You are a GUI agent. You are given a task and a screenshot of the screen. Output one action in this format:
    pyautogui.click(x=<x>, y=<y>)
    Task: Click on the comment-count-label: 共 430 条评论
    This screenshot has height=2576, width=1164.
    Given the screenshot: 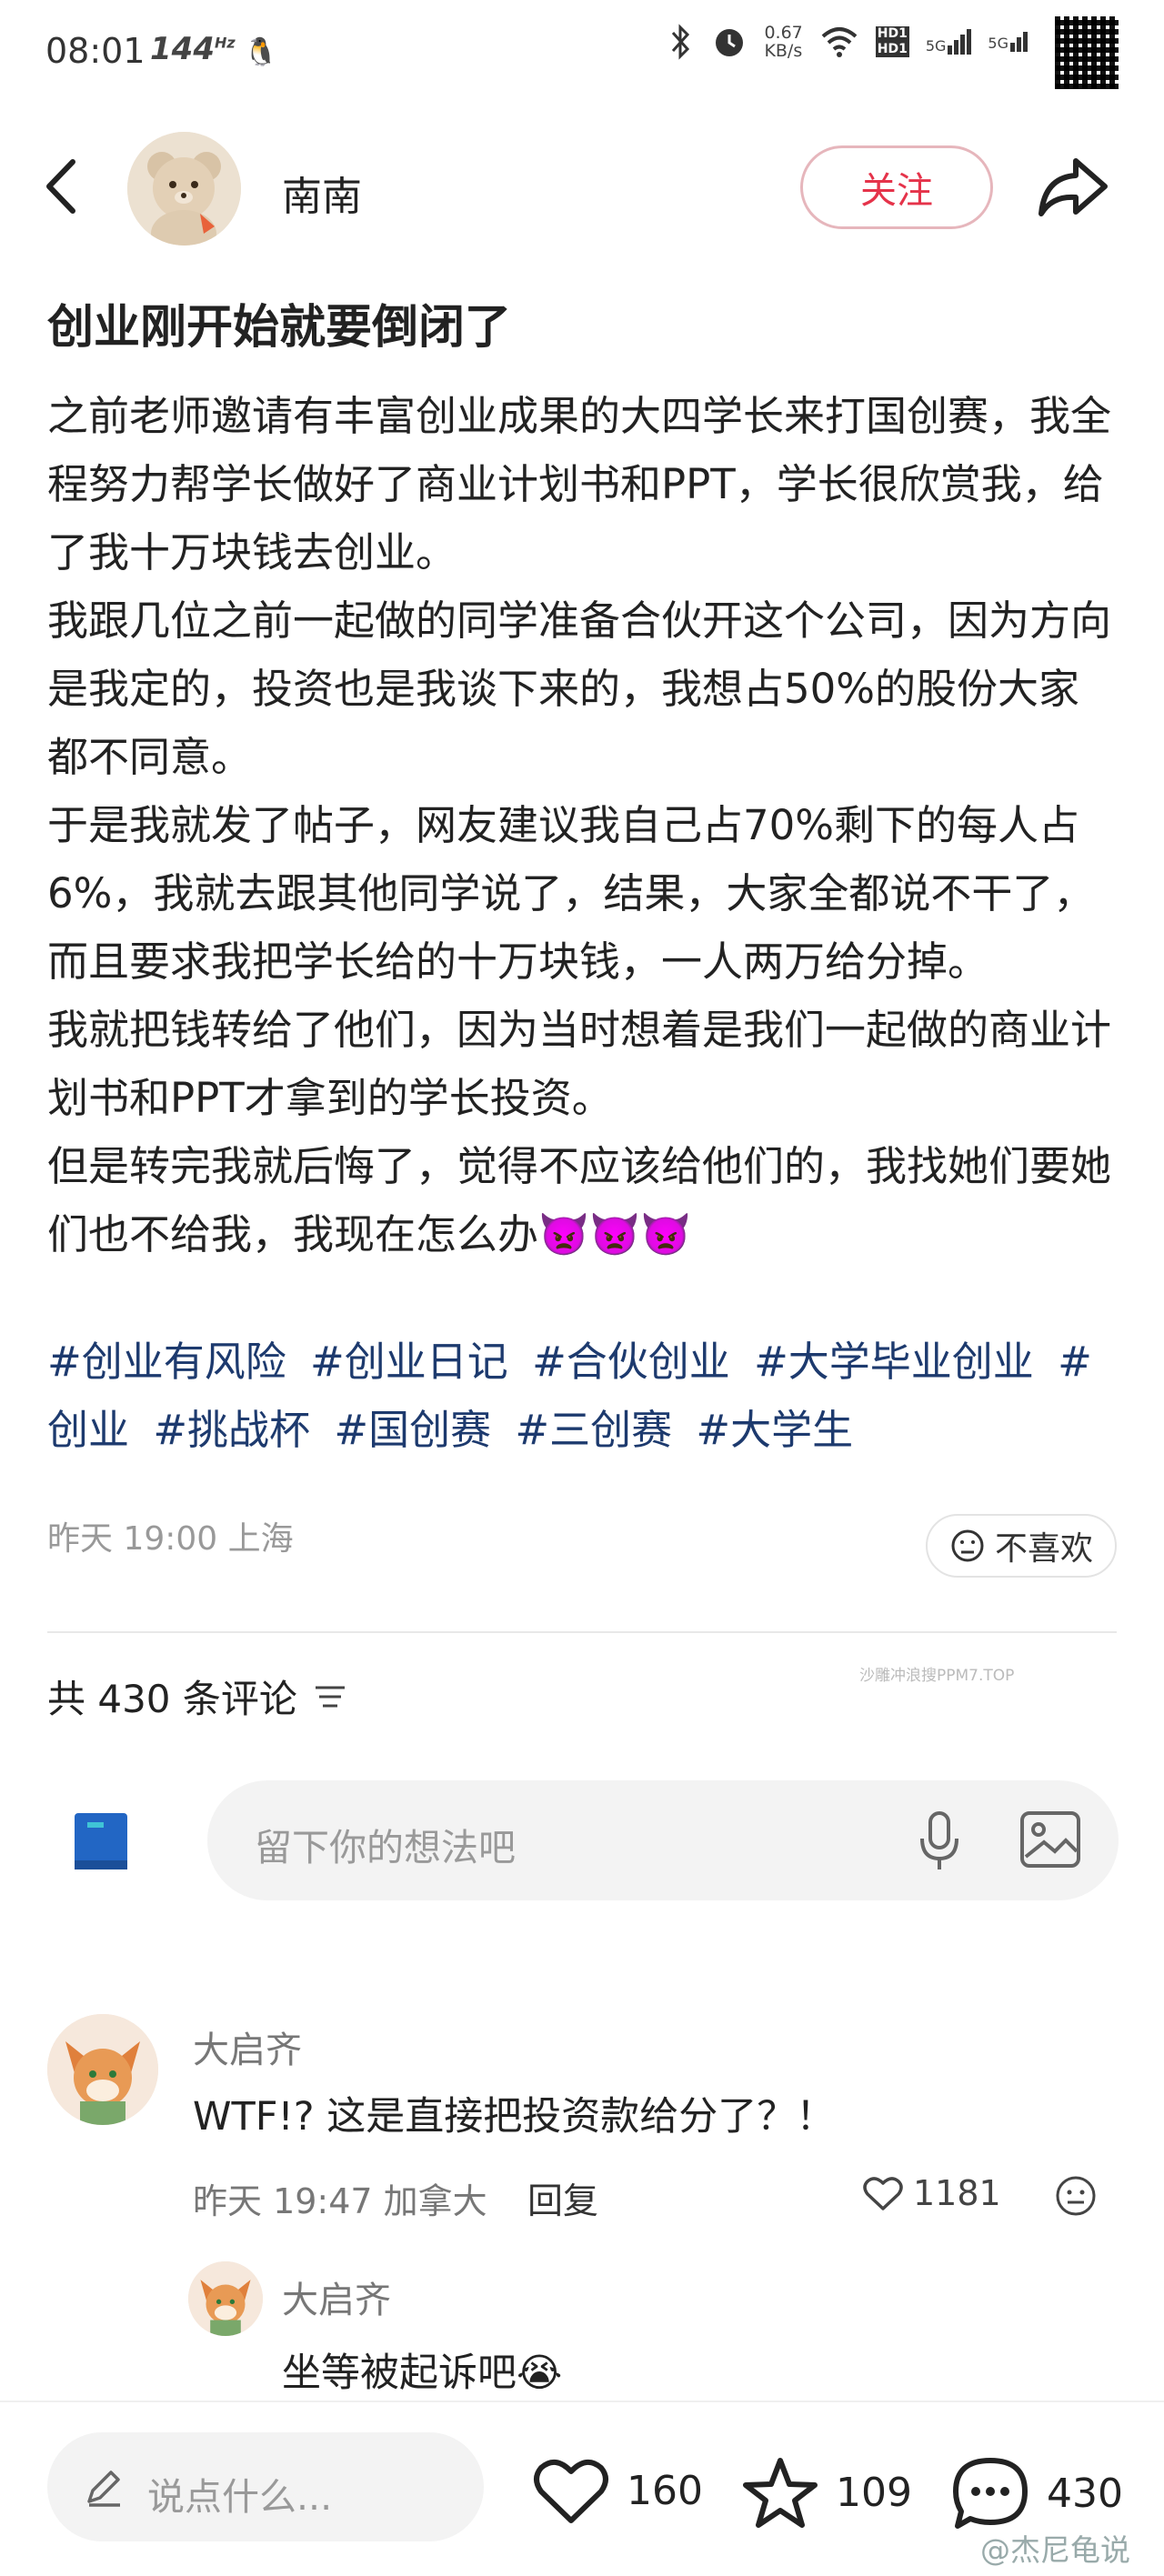 What is the action you would take?
    pyautogui.click(x=172, y=1699)
    